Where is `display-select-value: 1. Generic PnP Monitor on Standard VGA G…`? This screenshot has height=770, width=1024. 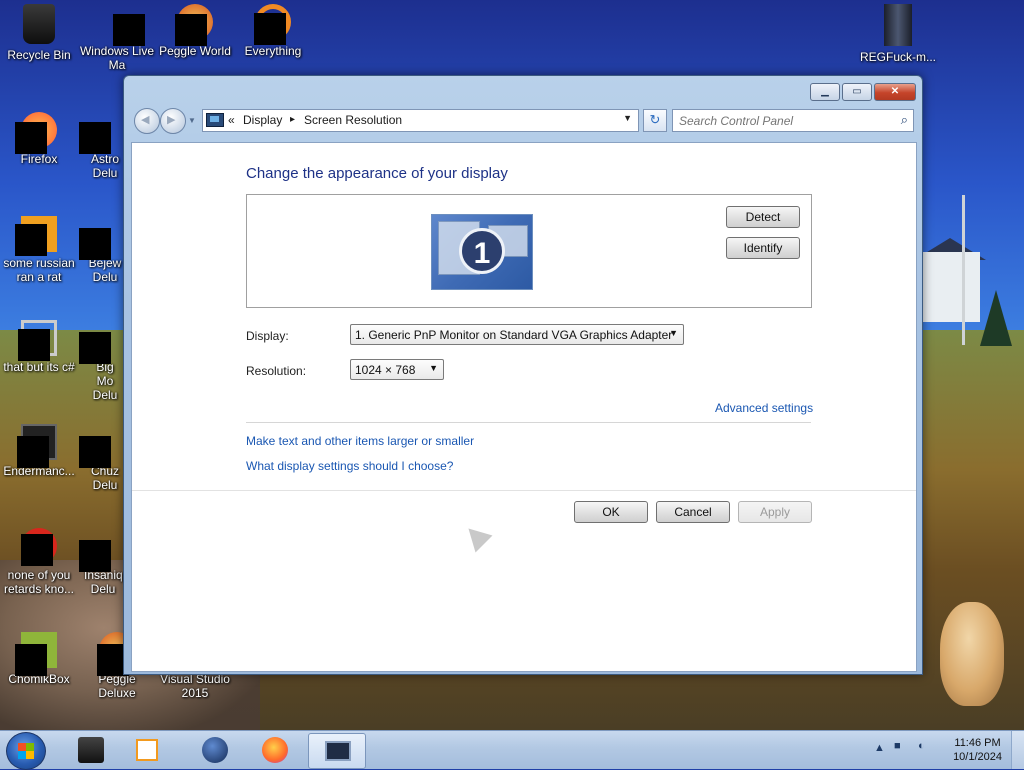
display-select-value: 1. Generic PnP Monitor on Standard VGA G… is located at coordinates (514, 335).